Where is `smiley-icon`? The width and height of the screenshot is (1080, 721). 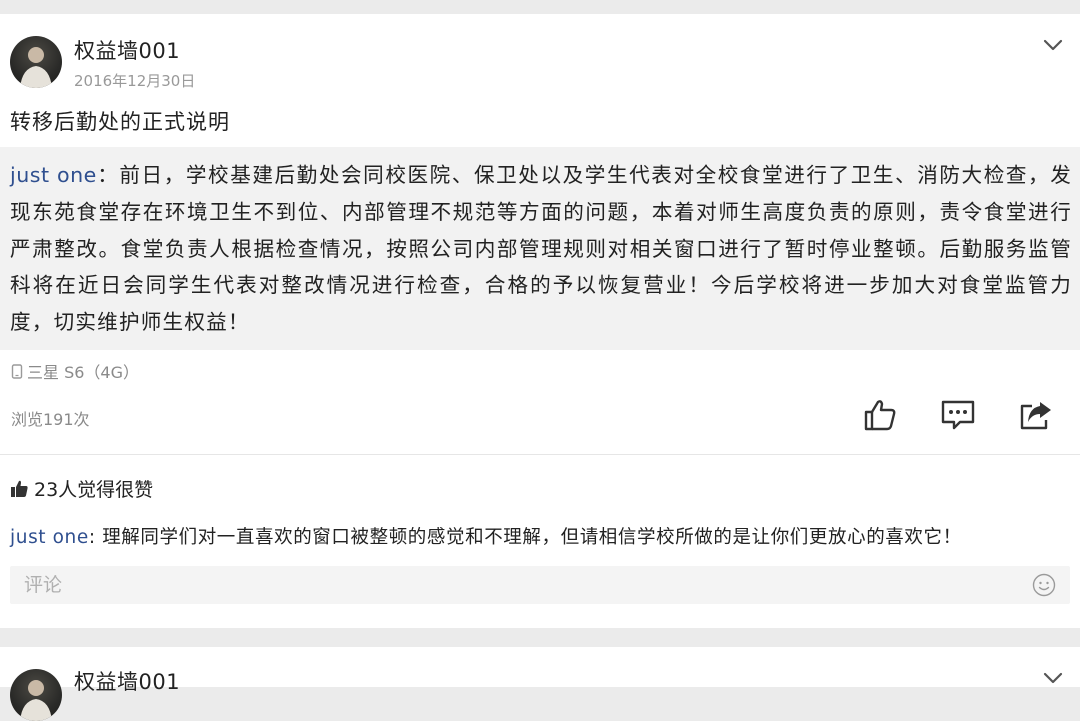
smiley-icon is located at coordinates (1044, 585).